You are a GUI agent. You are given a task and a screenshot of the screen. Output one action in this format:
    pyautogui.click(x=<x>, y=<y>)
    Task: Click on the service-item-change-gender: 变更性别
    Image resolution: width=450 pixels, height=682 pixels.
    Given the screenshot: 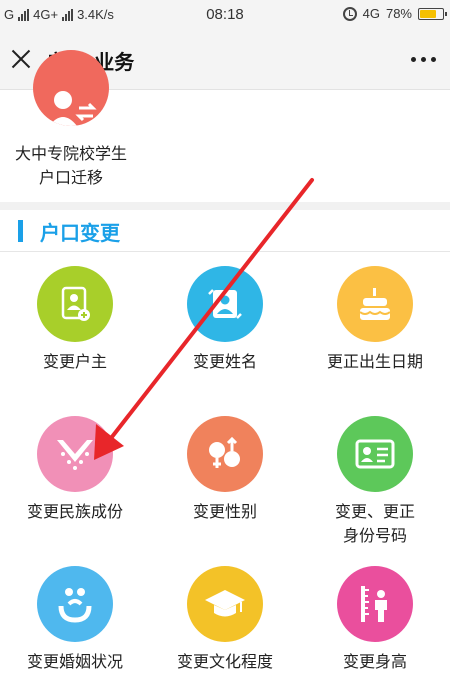 What is the action you would take?
    pyautogui.click(x=225, y=477)
    